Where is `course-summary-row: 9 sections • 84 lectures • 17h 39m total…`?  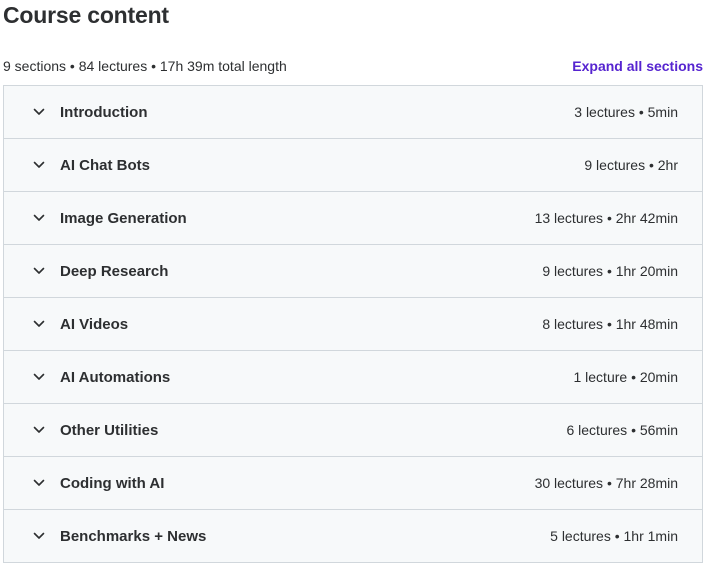 course-summary-row: 9 sections • 84 lectures • 17h 39m total… is located at coordinates (353, 66).